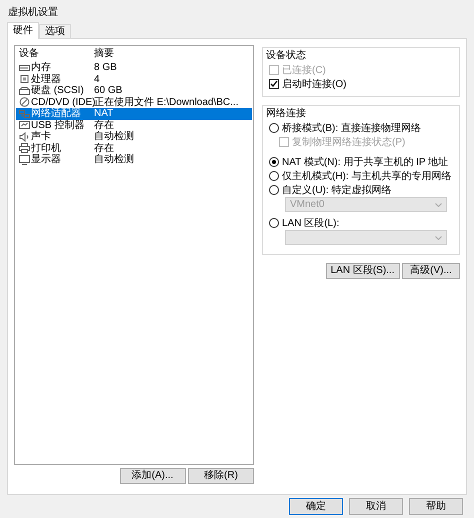 This screenshot has width=474, height=518. I want to click on usb-icon, so click(24, 125).